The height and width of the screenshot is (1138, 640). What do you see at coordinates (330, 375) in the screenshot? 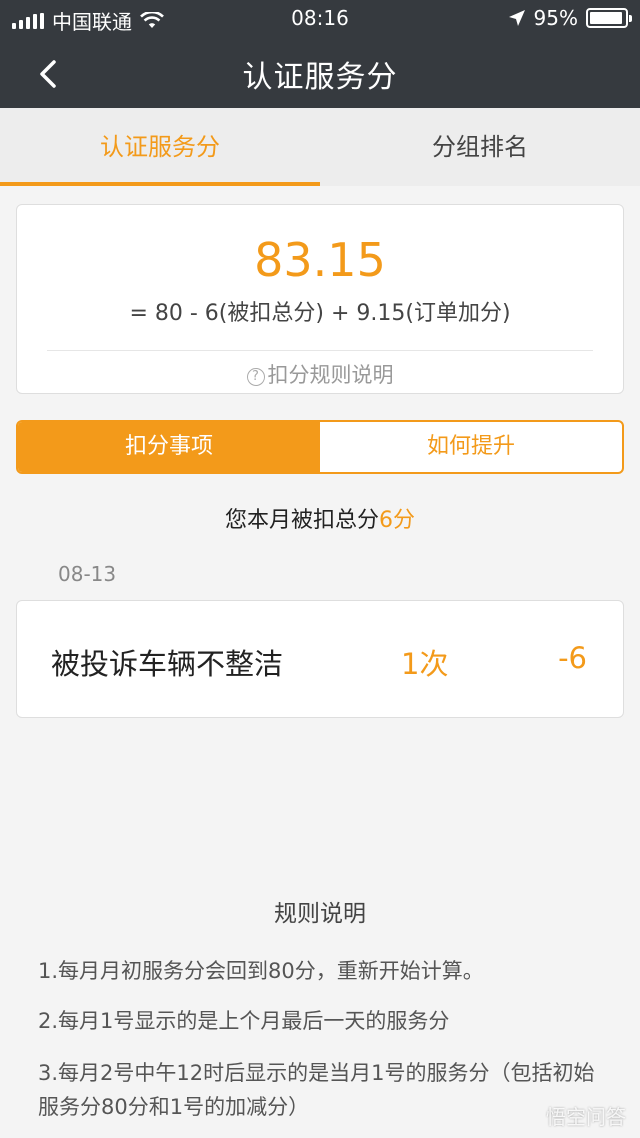
I see `deduction-rules-label: 扣分规则说明` at bounding box center [330, 375].